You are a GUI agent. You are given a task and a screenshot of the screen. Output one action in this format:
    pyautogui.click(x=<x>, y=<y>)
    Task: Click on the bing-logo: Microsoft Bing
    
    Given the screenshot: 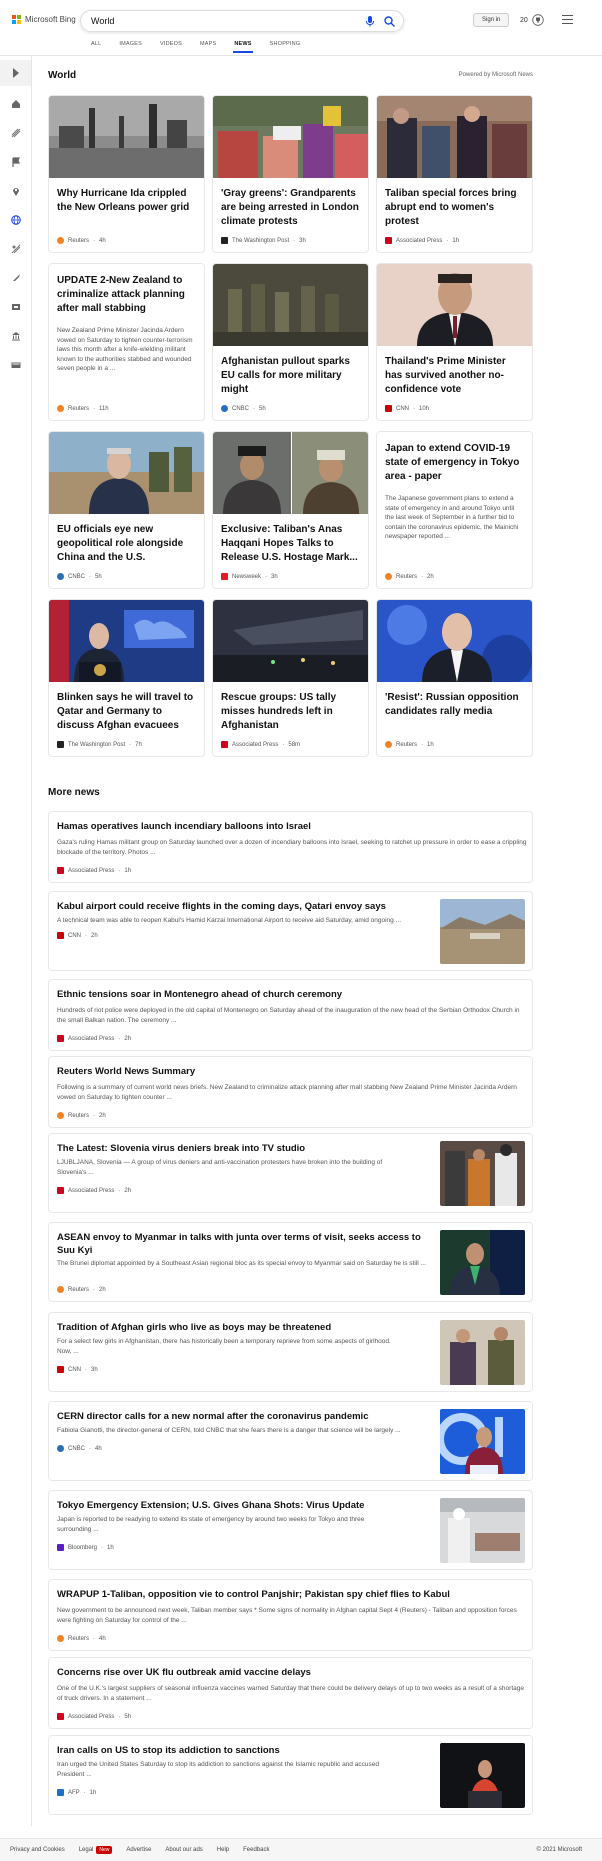 What is the action you would take?
    pyautogui.click(x=44, y=19)
    